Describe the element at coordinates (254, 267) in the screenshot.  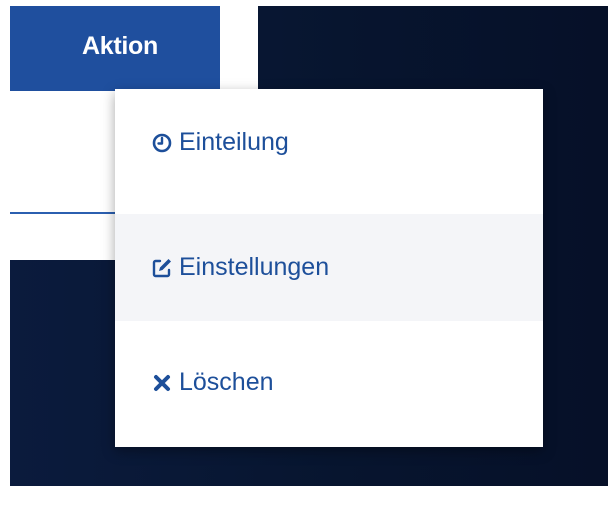
I see `menu-item-label: Einstellungen` at that location.